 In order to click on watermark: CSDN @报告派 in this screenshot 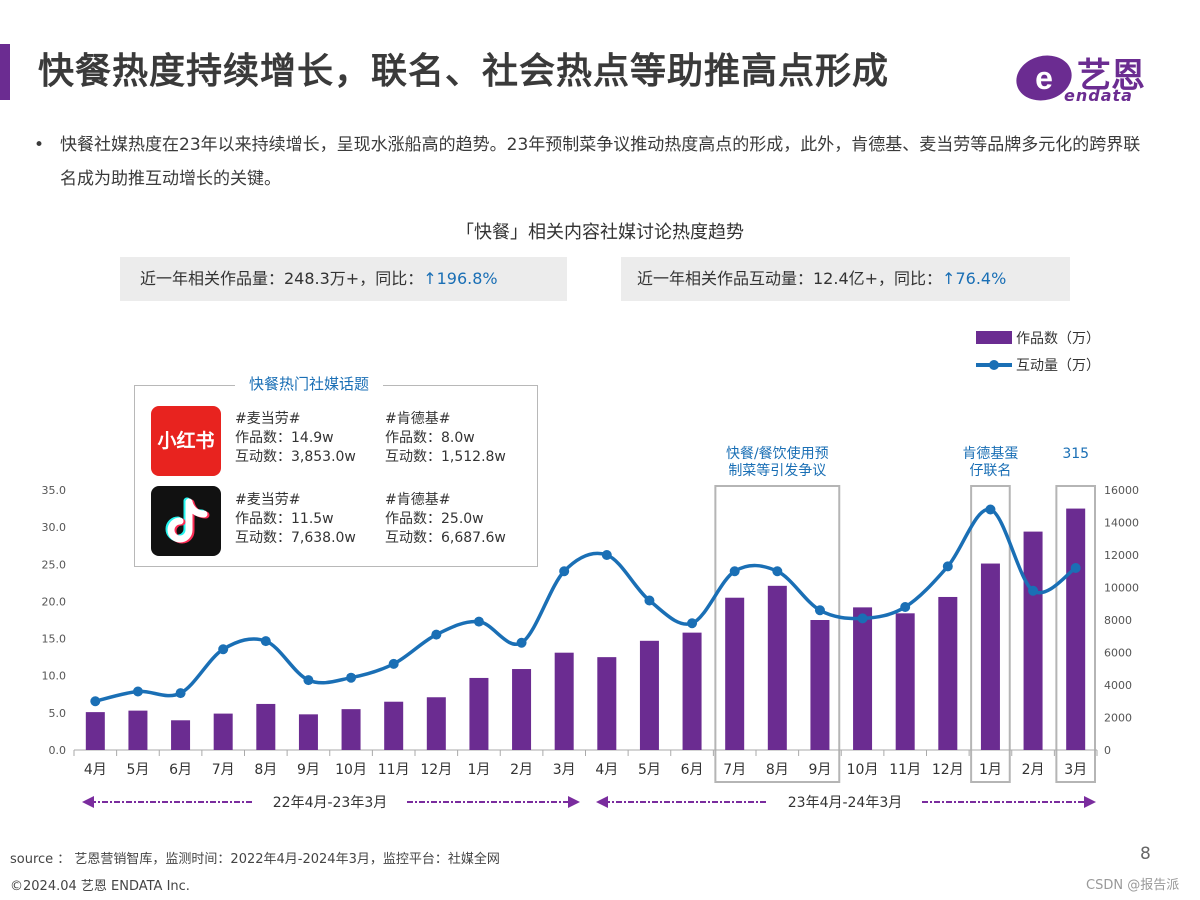, I will do `click(1133, 885)`.